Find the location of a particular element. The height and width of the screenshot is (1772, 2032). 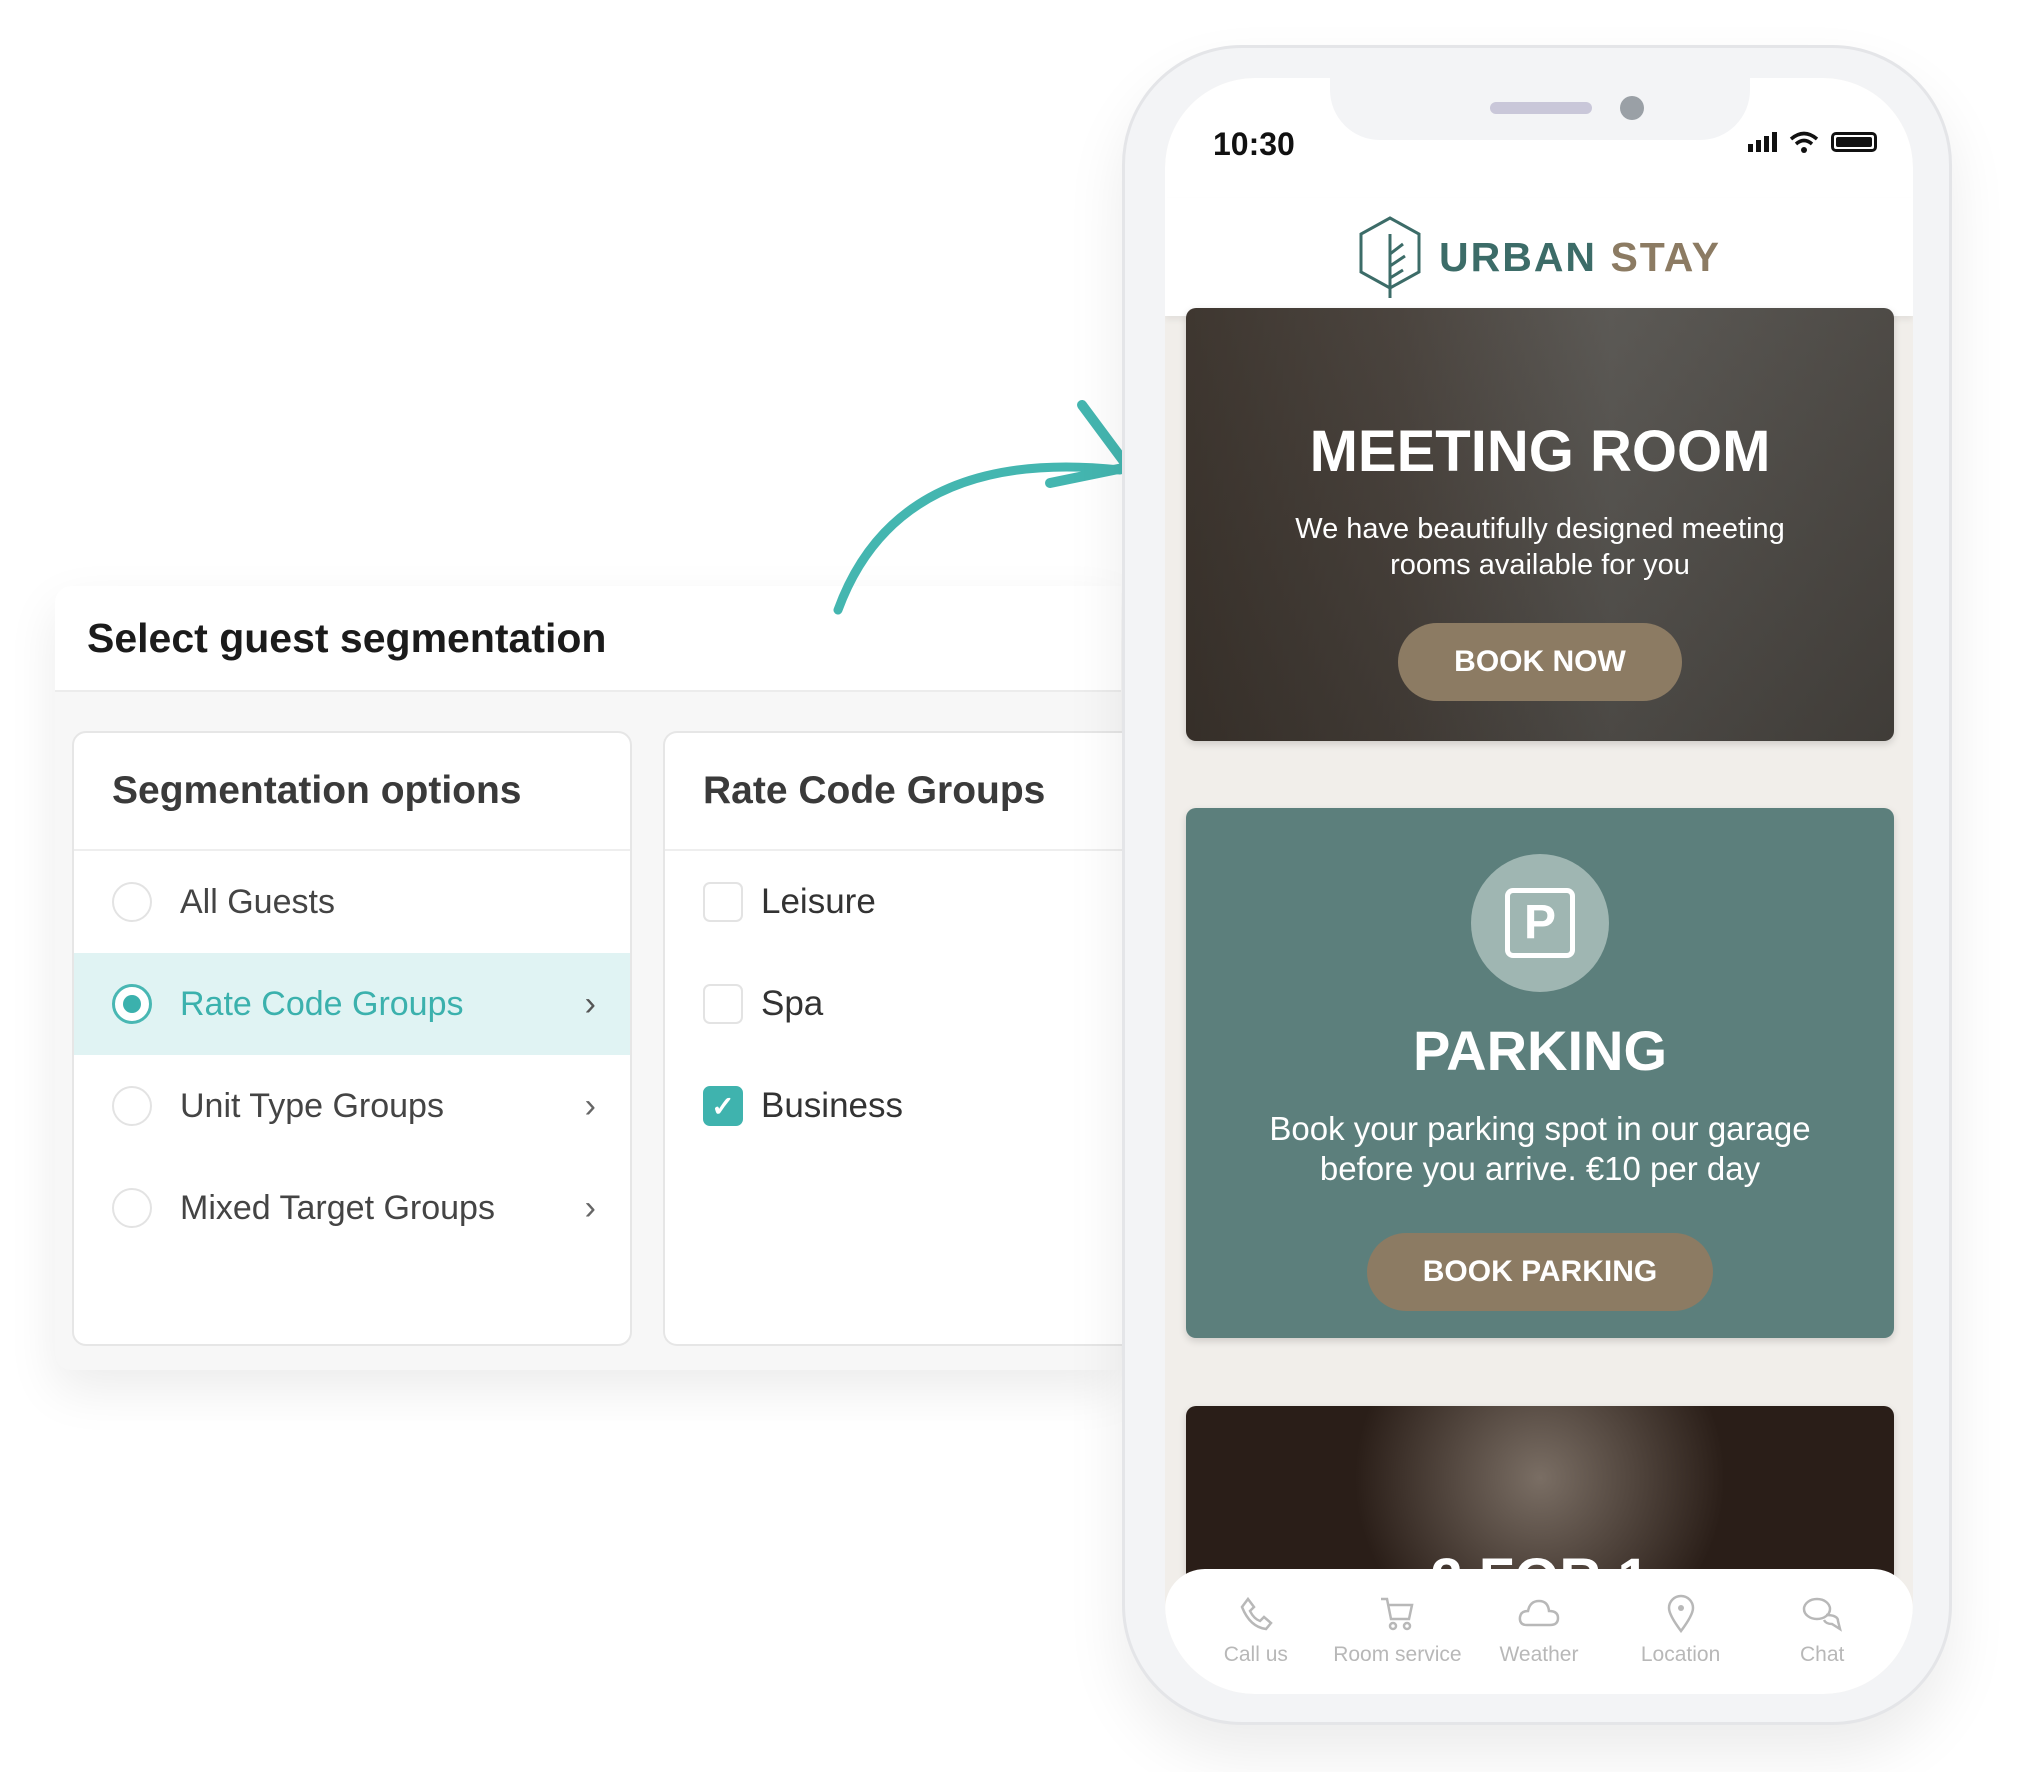

panel-title: Select guest segmentation is located at coordinates (347, 637).